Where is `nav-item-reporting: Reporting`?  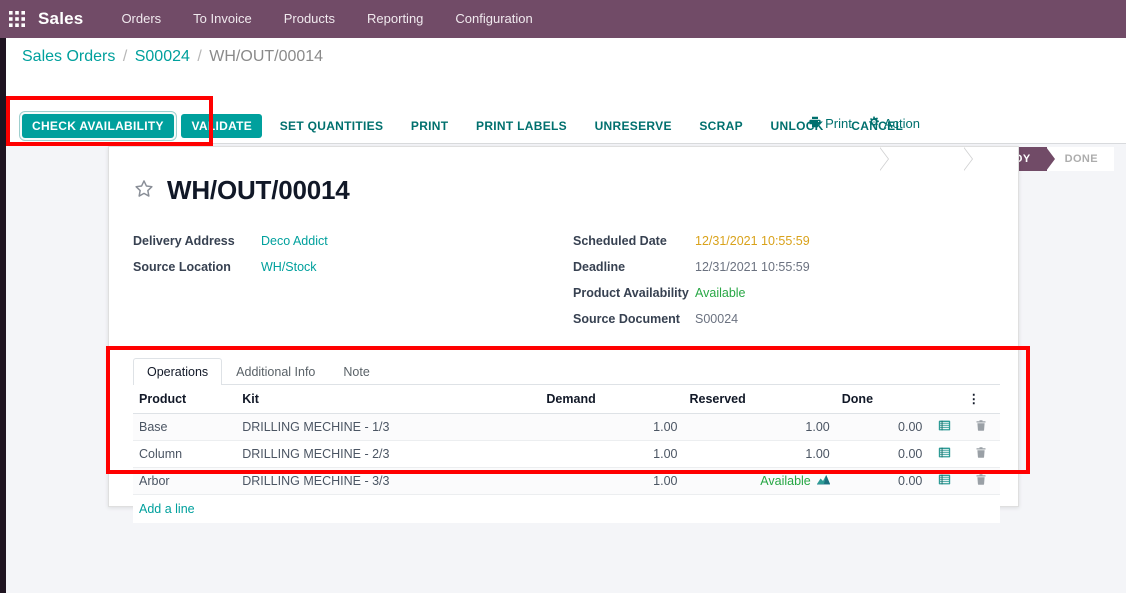 nav-item-reporting: Reporting is located at coordinates (395, 19).